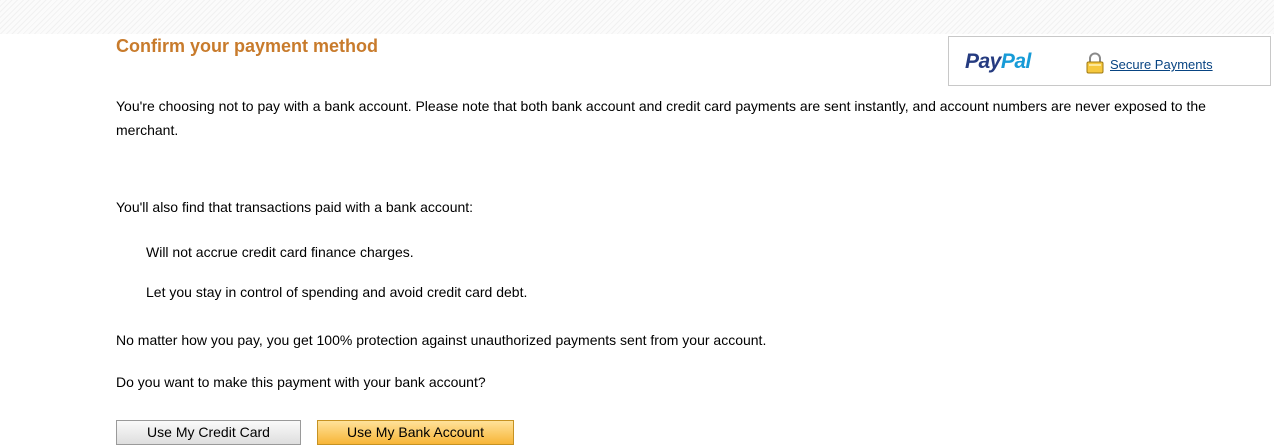  Describe the element at coordinates (247, 46) in the screenshot. I see `page-title: Confirm your payment method` at that location.